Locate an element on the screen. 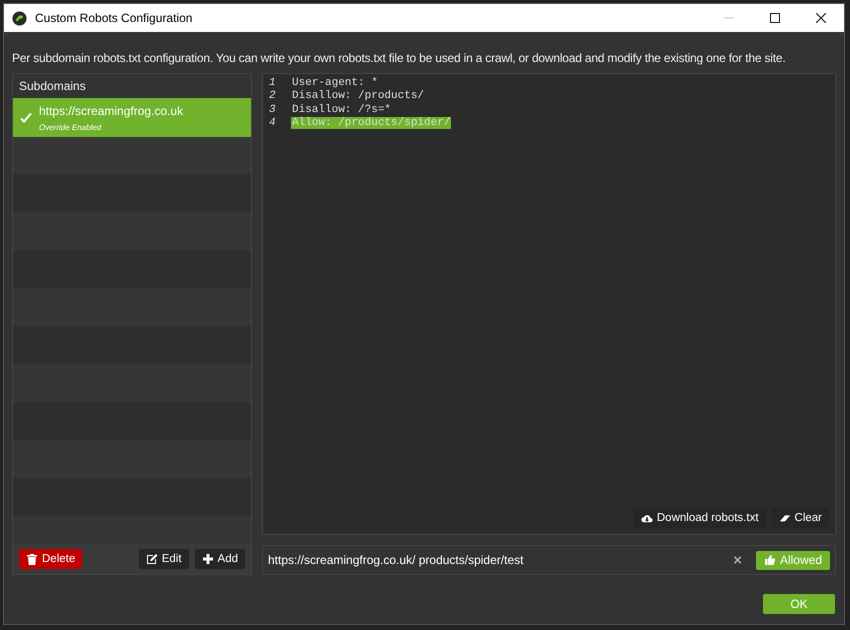  line-number: 3 is located at coordinates (273, 110).